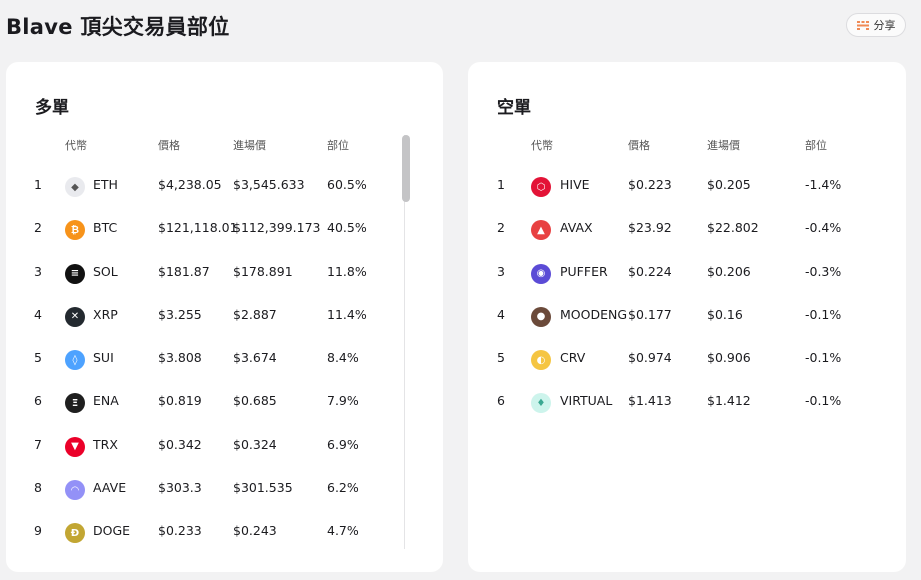 This screenshot has height=580, width=921. I want to click on scrollbar-thumb, so click(406, 168).